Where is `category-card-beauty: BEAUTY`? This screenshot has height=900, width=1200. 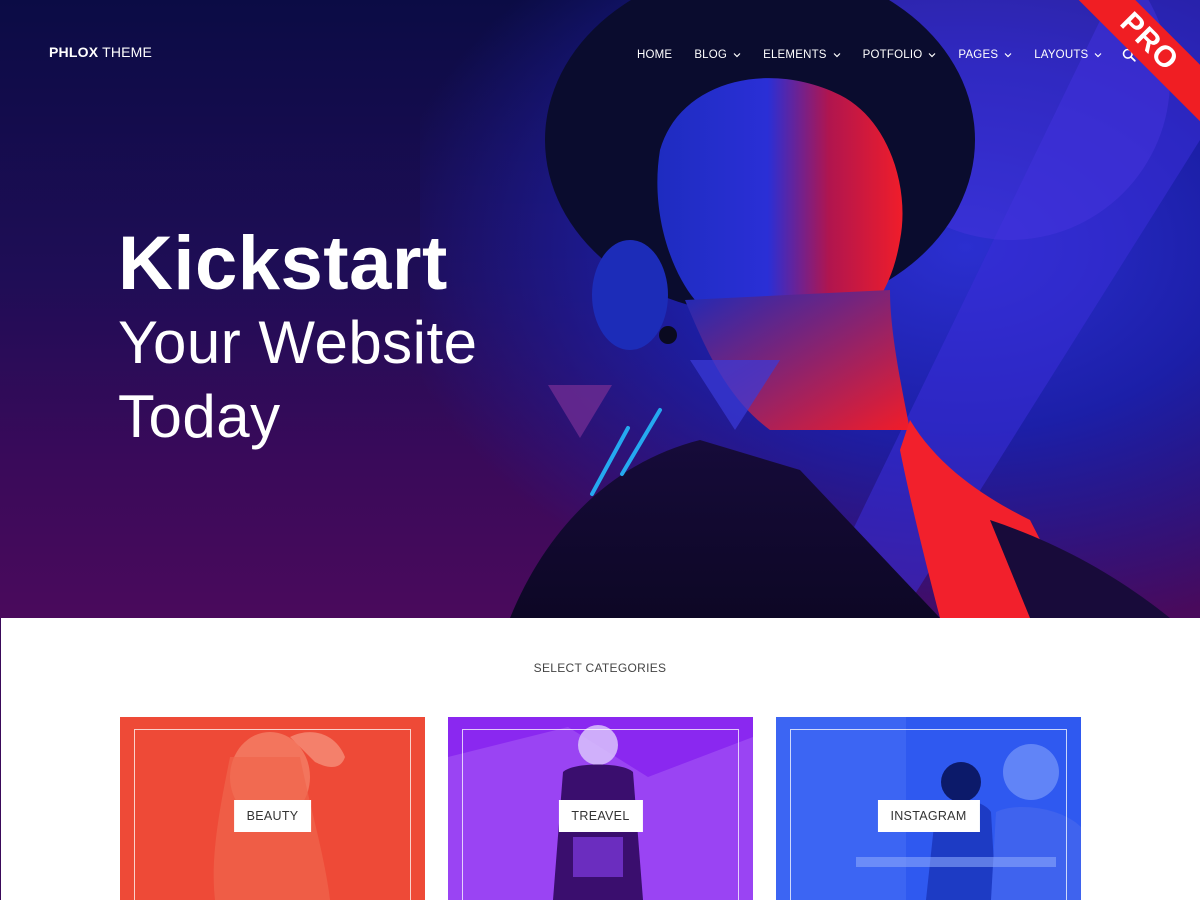 category-card-beauty: BEAUTY is located at coordinates (272, 808).